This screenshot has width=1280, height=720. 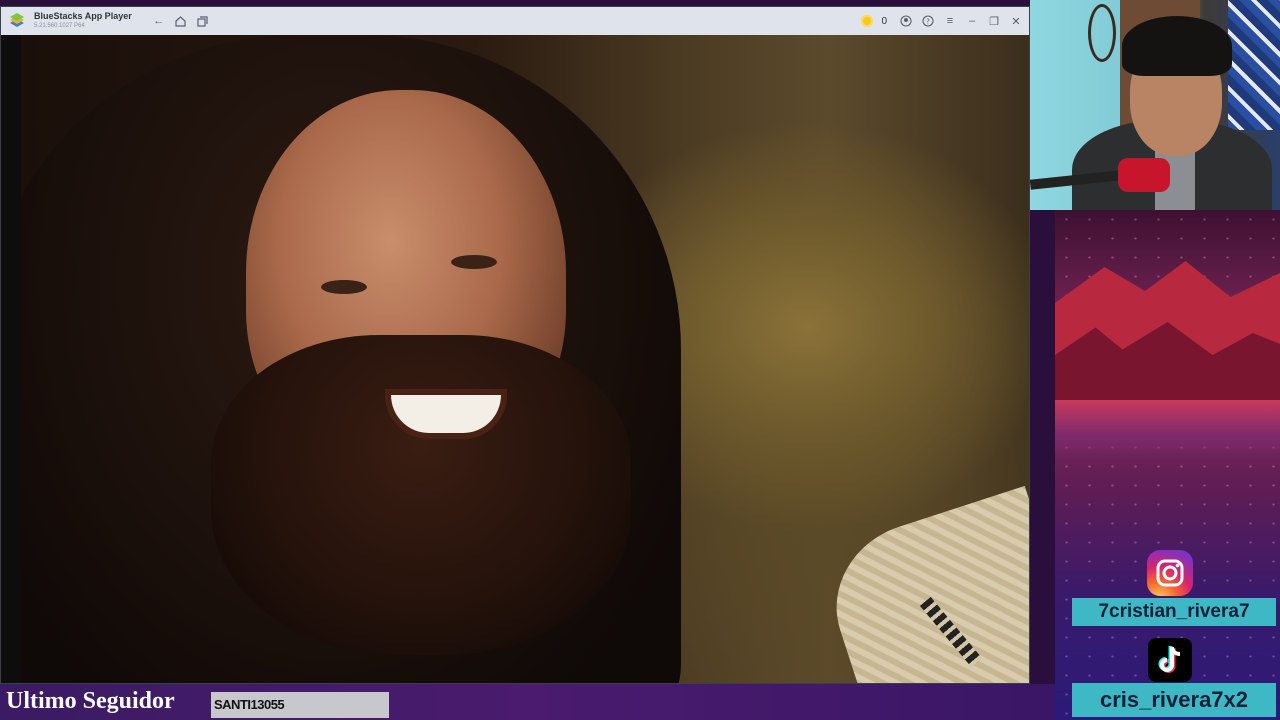 I want to click on webcam-streamer-hair, so click(x=1177, y=46).